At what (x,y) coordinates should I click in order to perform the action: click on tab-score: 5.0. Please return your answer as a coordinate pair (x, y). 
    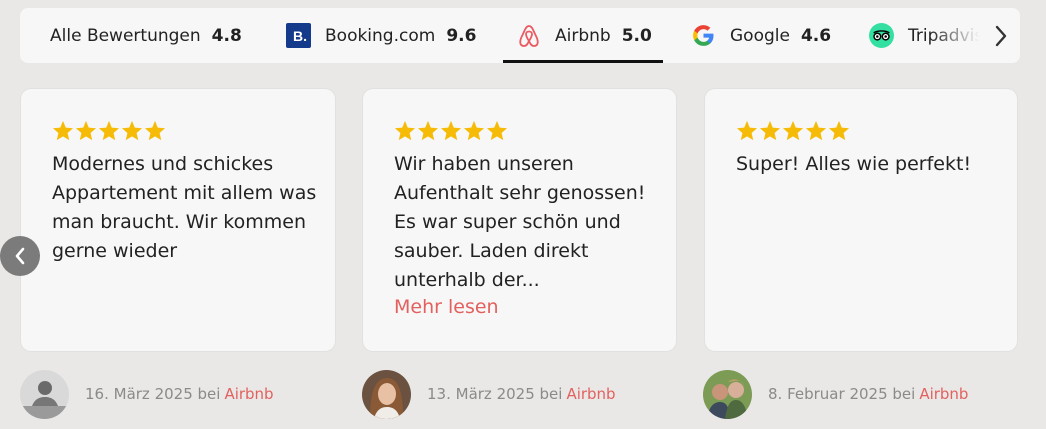
    Looking at the image, I should click on (636, 35).